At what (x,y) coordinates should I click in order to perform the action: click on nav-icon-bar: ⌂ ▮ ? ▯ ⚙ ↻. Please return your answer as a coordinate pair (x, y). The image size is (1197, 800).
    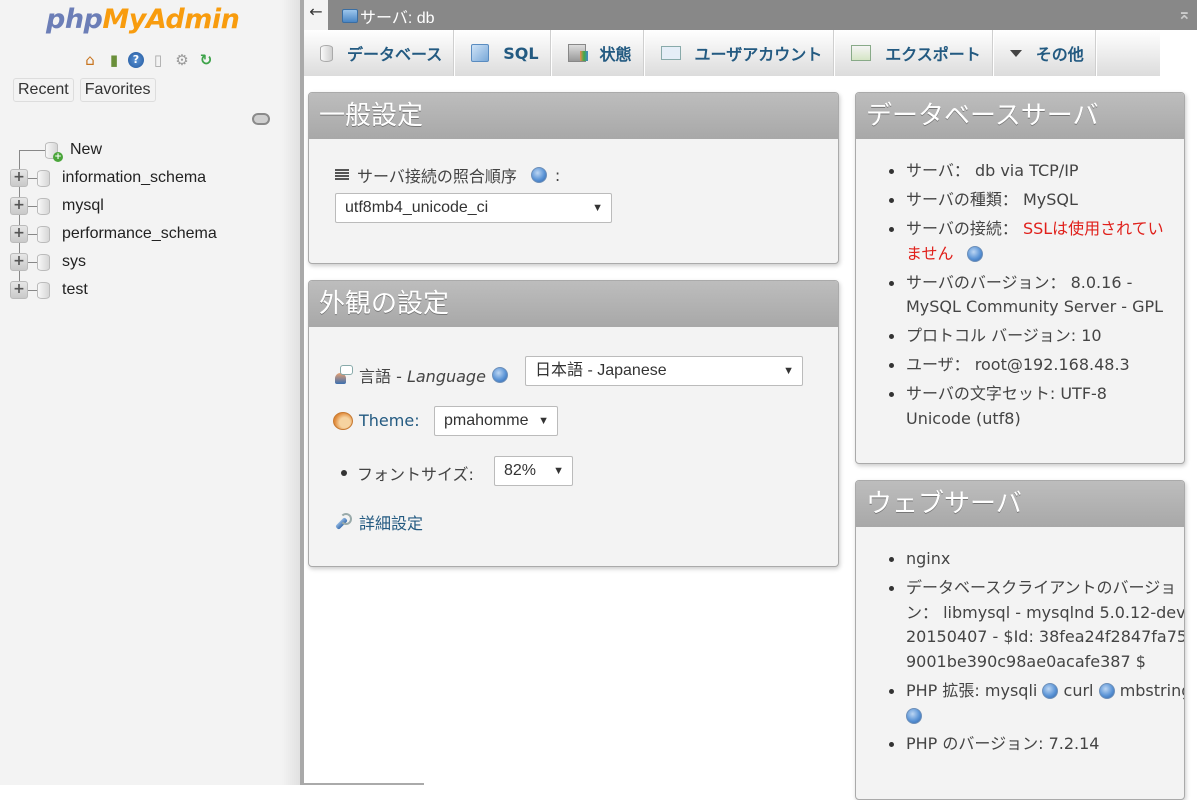
    Looking at the image, I should click on (148, 60).